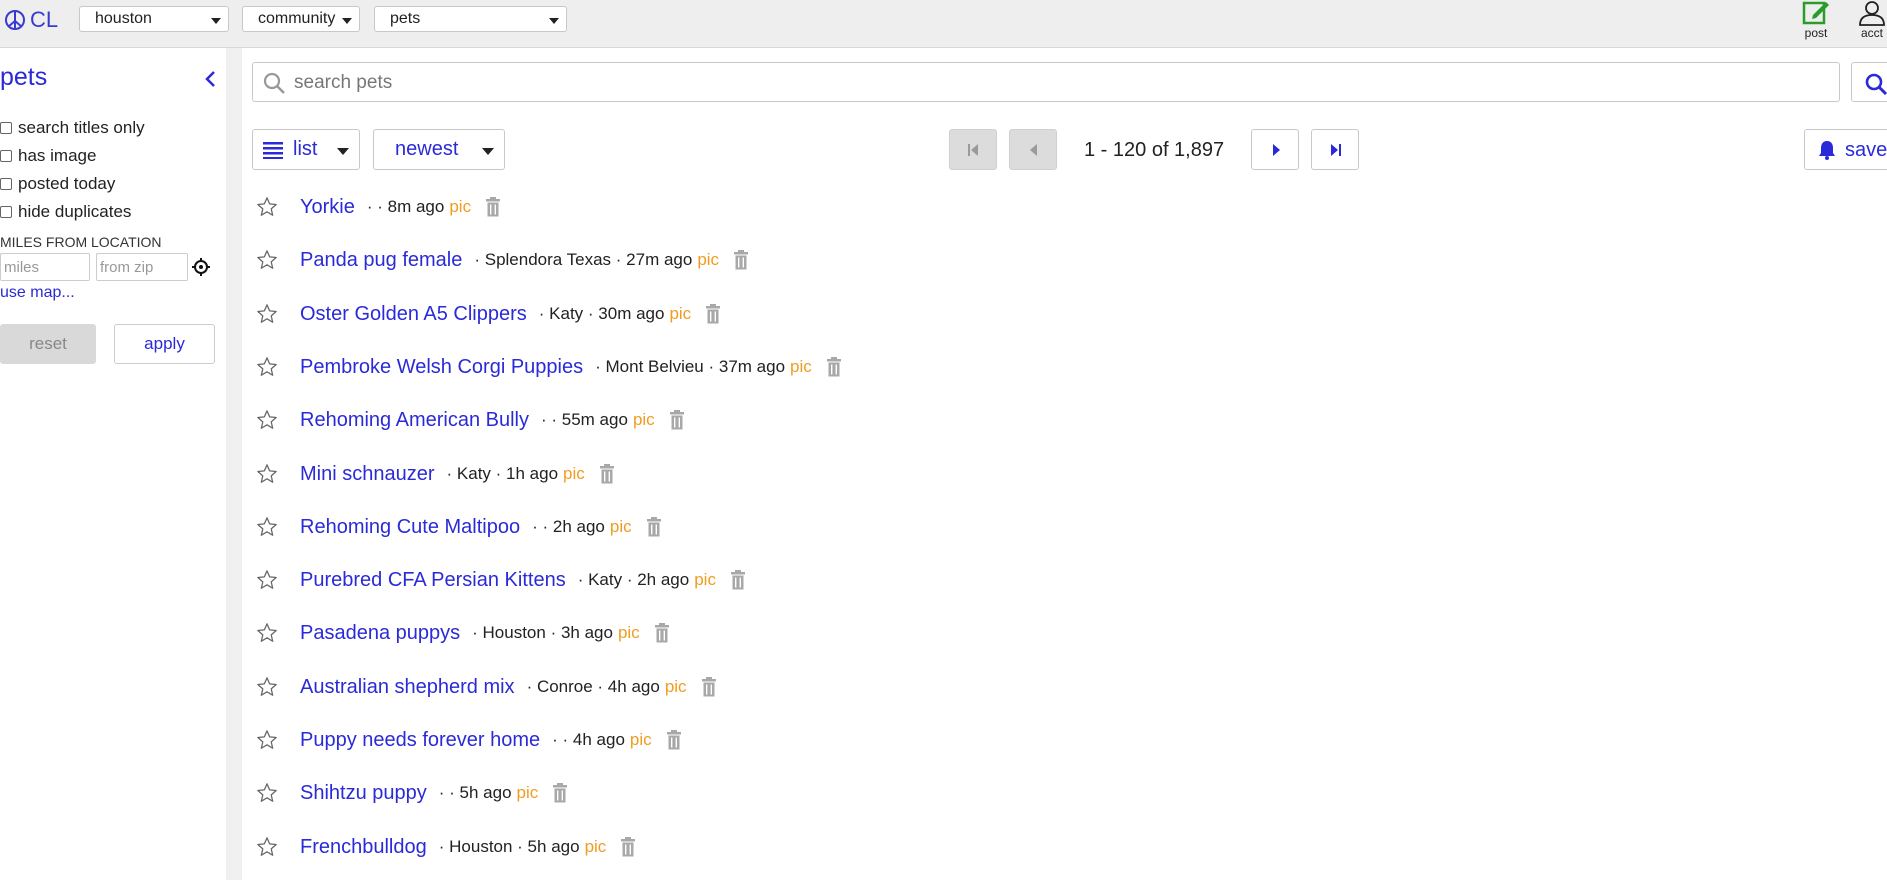 The height and width of the screenshot is (880, 1887). What do you see at coordinates (363, 847) in the screenshot?
I see `result-title-link: Frenchbulldog` at bounding box center [363, 847].